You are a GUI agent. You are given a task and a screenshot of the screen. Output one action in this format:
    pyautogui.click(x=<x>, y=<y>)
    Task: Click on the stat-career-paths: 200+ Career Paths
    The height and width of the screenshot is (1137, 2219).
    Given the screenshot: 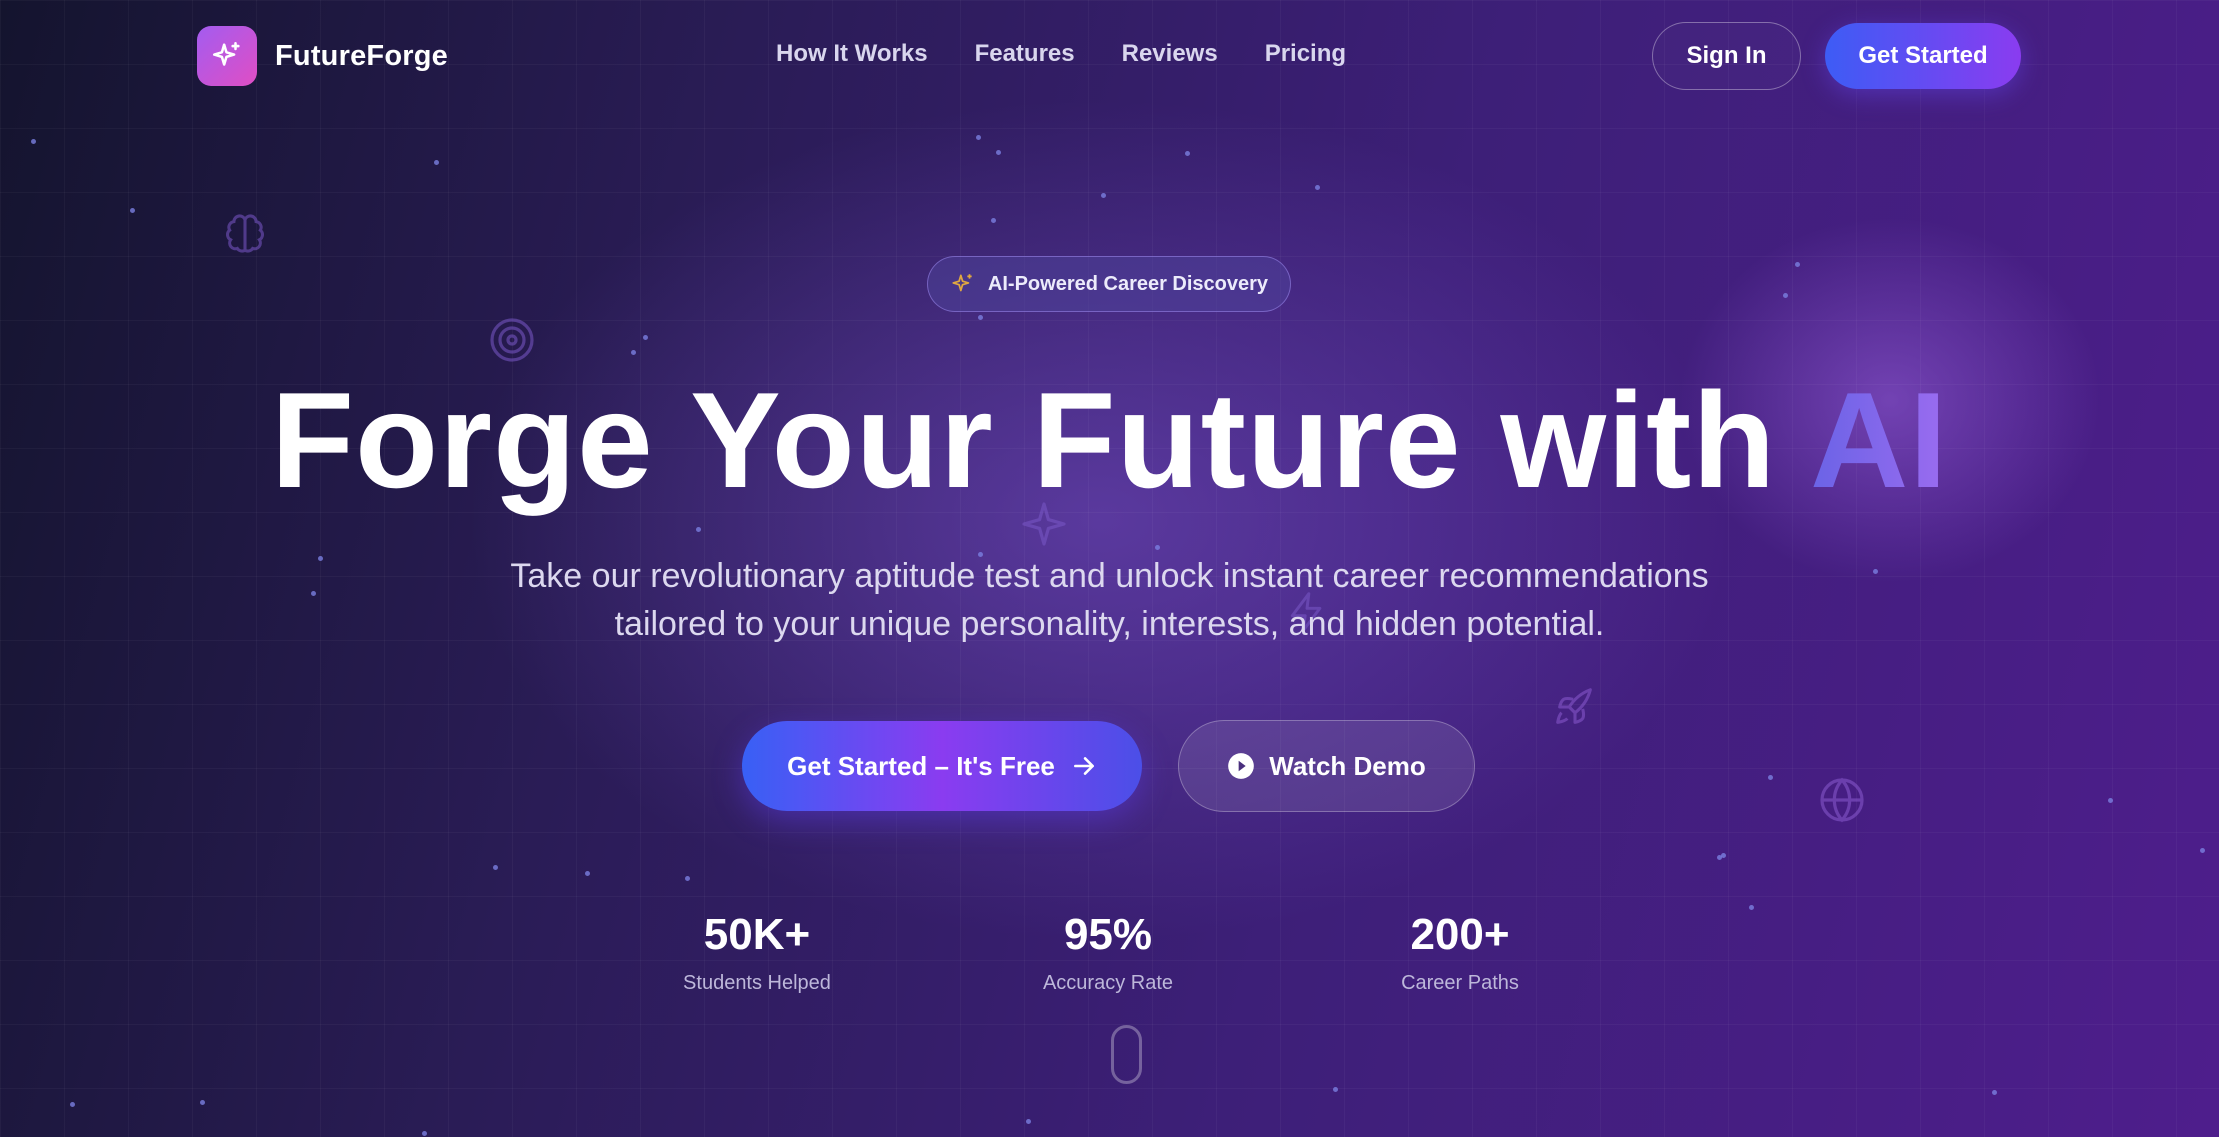 What is the action you would take?
    pyautogui.click(x=1460, y=952)
    